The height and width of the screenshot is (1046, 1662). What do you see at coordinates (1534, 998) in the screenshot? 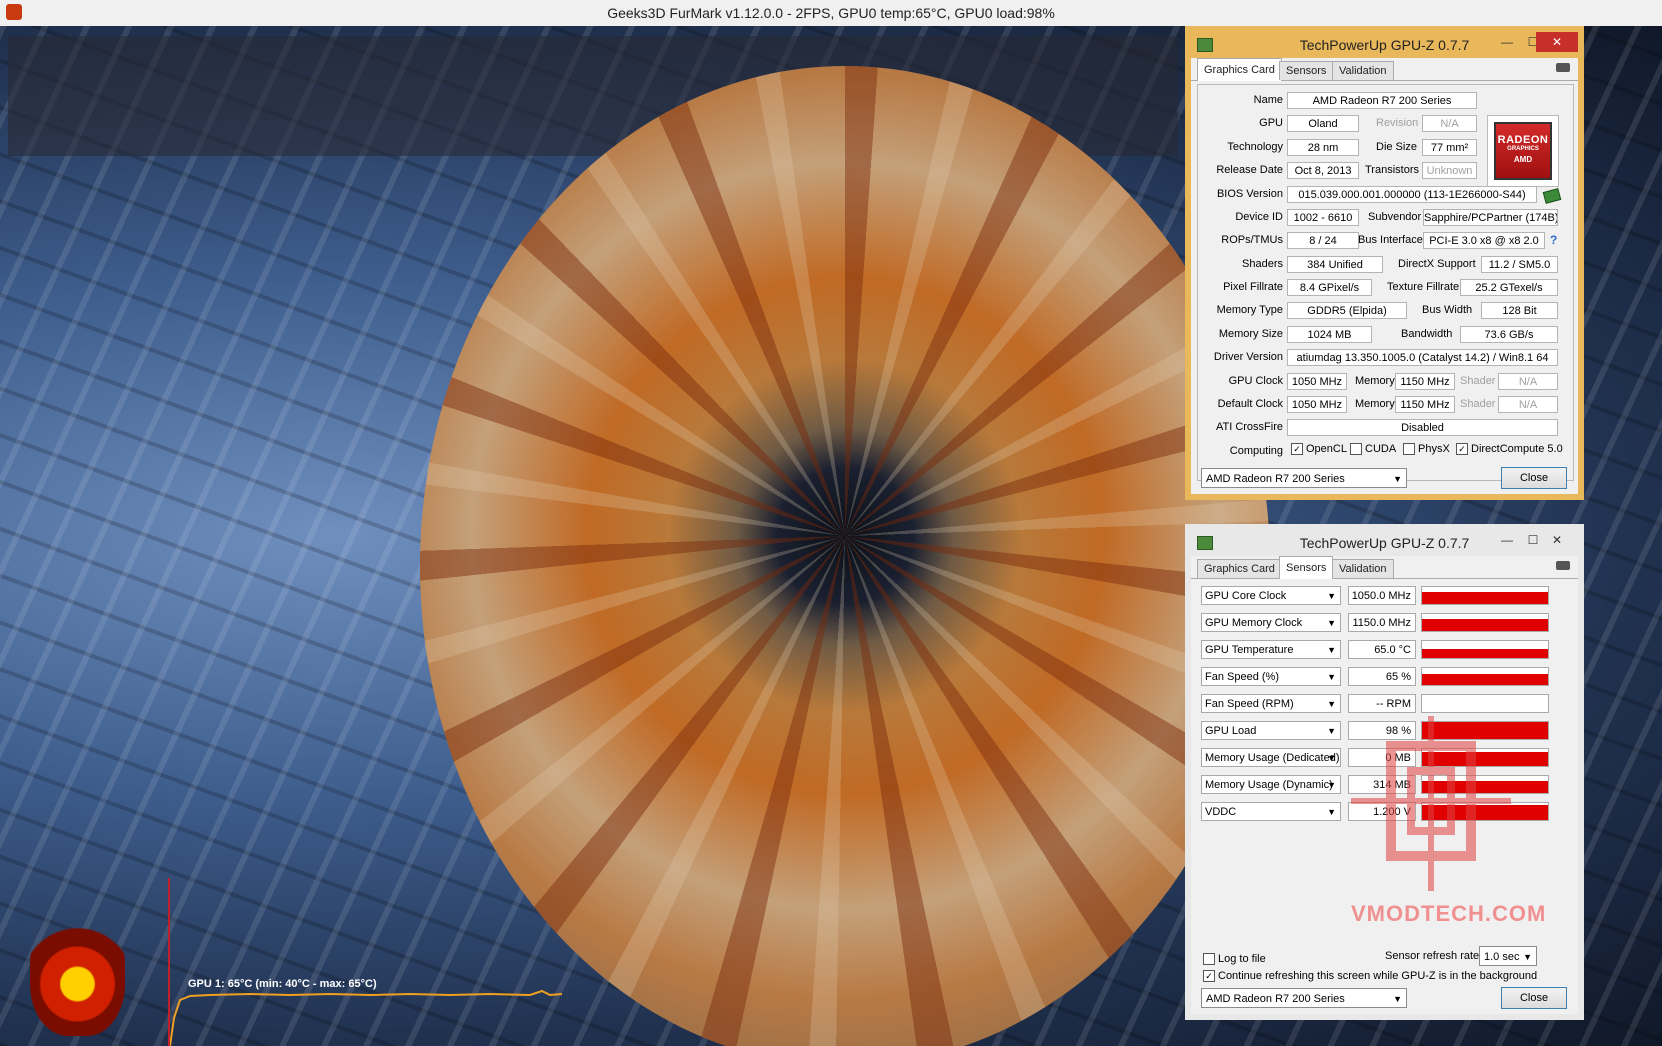
I see `sensors-close-button: Close` at bounding box center [1534, 998].